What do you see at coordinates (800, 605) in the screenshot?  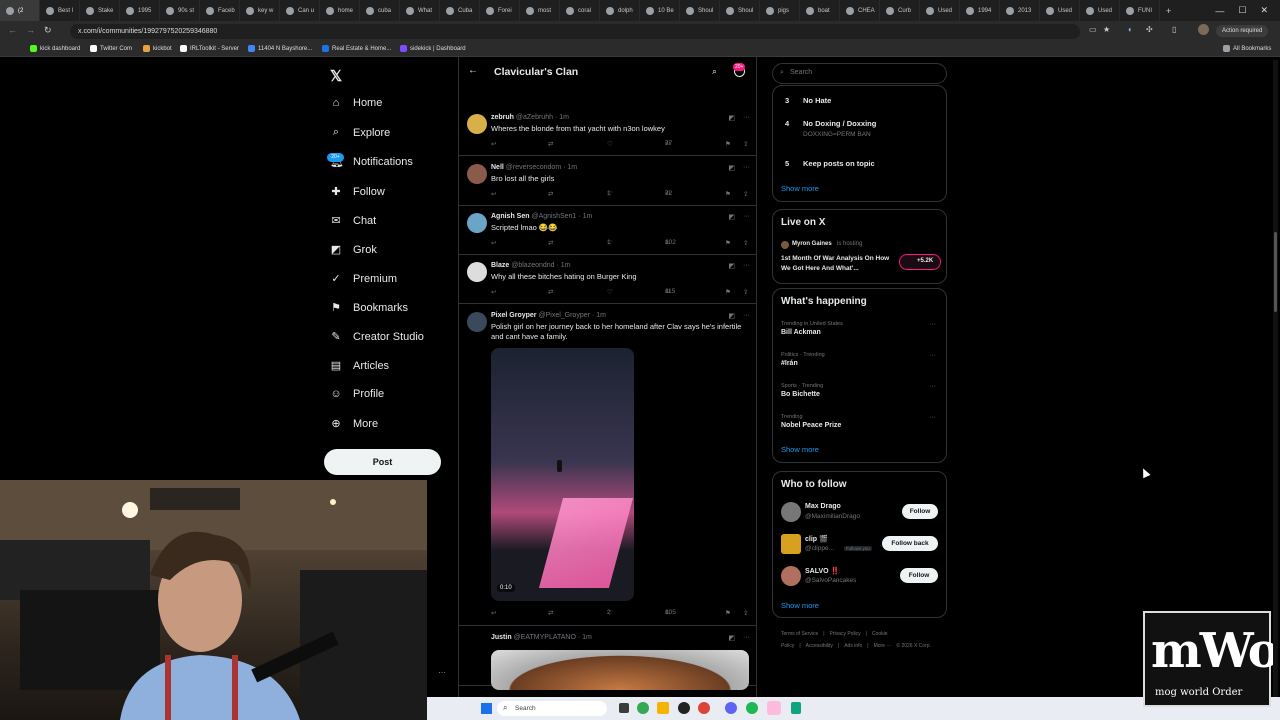 I see `follow-show-more: Show more` at bounding box center [800, 605].